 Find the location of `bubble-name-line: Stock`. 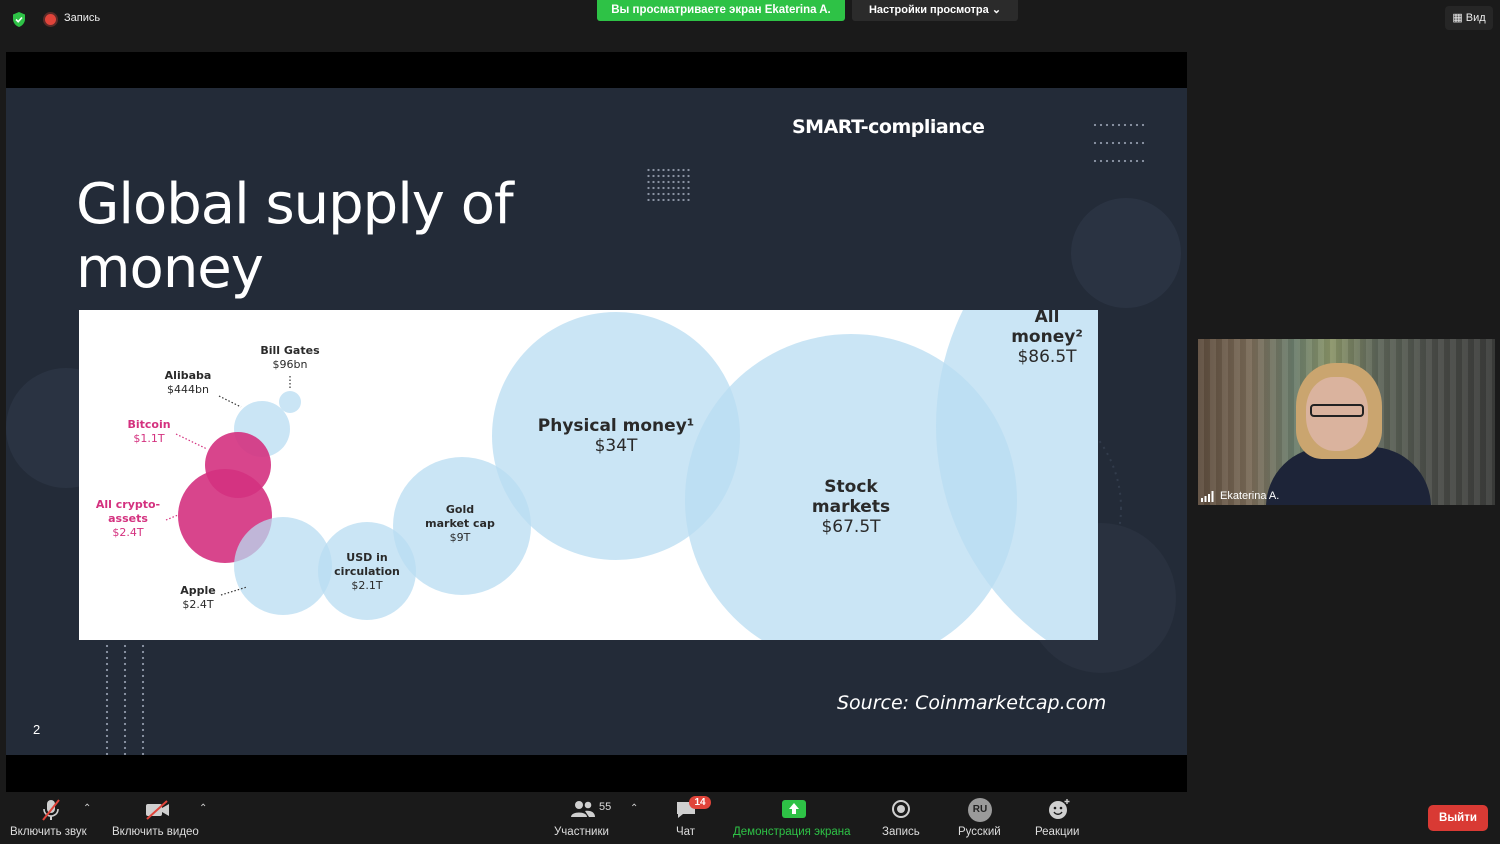

bubble-name-line: Stock is located at coordinates (851, 487).